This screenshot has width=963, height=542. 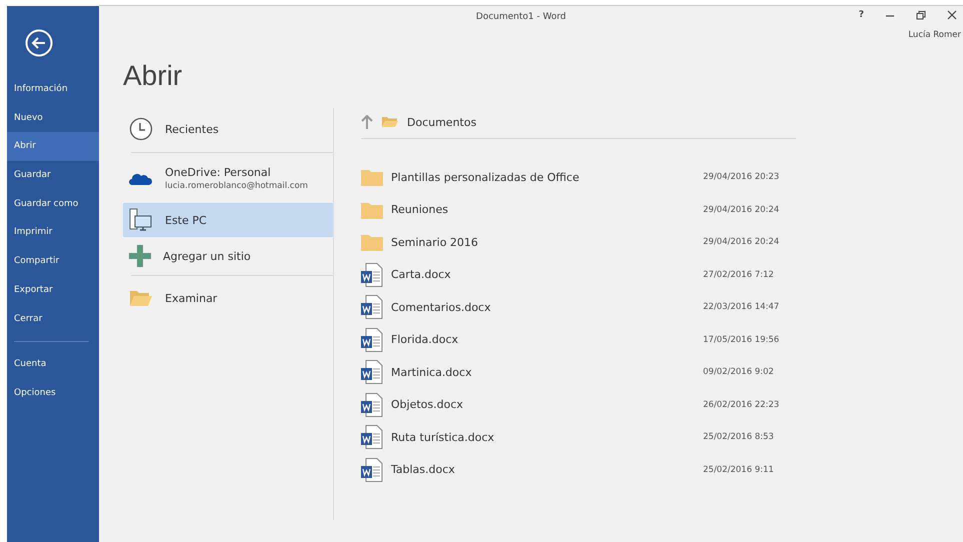 What do you see at coordinates (741, 307) in the screenshot?
I see `file-date: 22/03/2016 14:47` at bounding box center [741, 307].